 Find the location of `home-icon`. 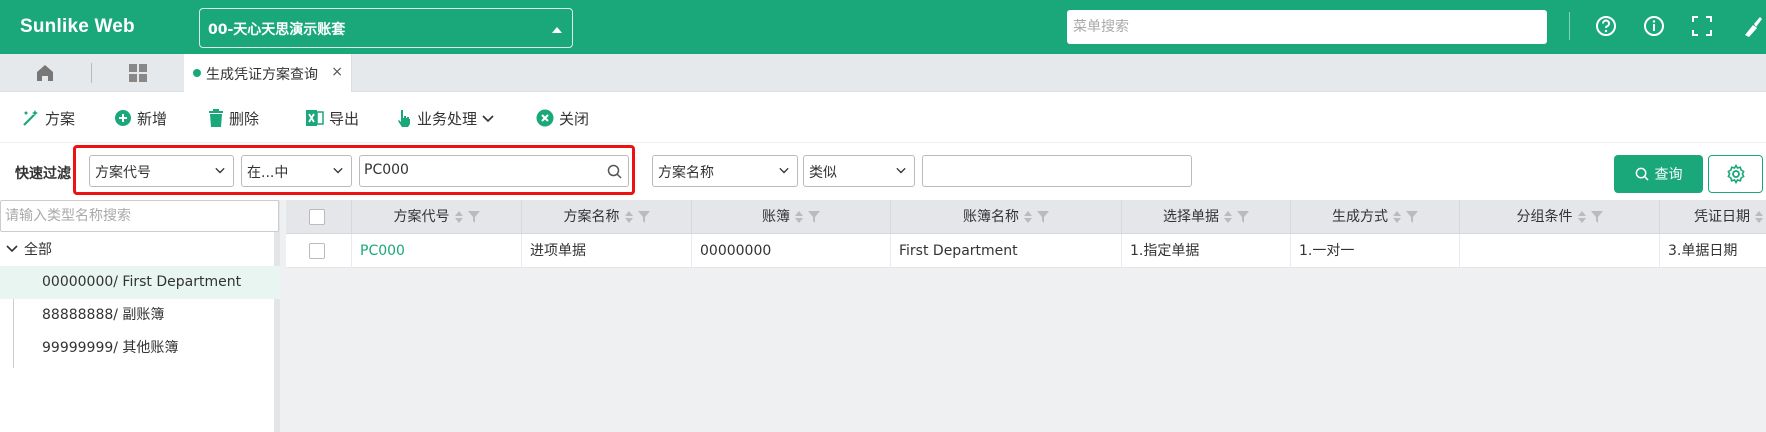

home-icon is located at coordinates (45, 73).